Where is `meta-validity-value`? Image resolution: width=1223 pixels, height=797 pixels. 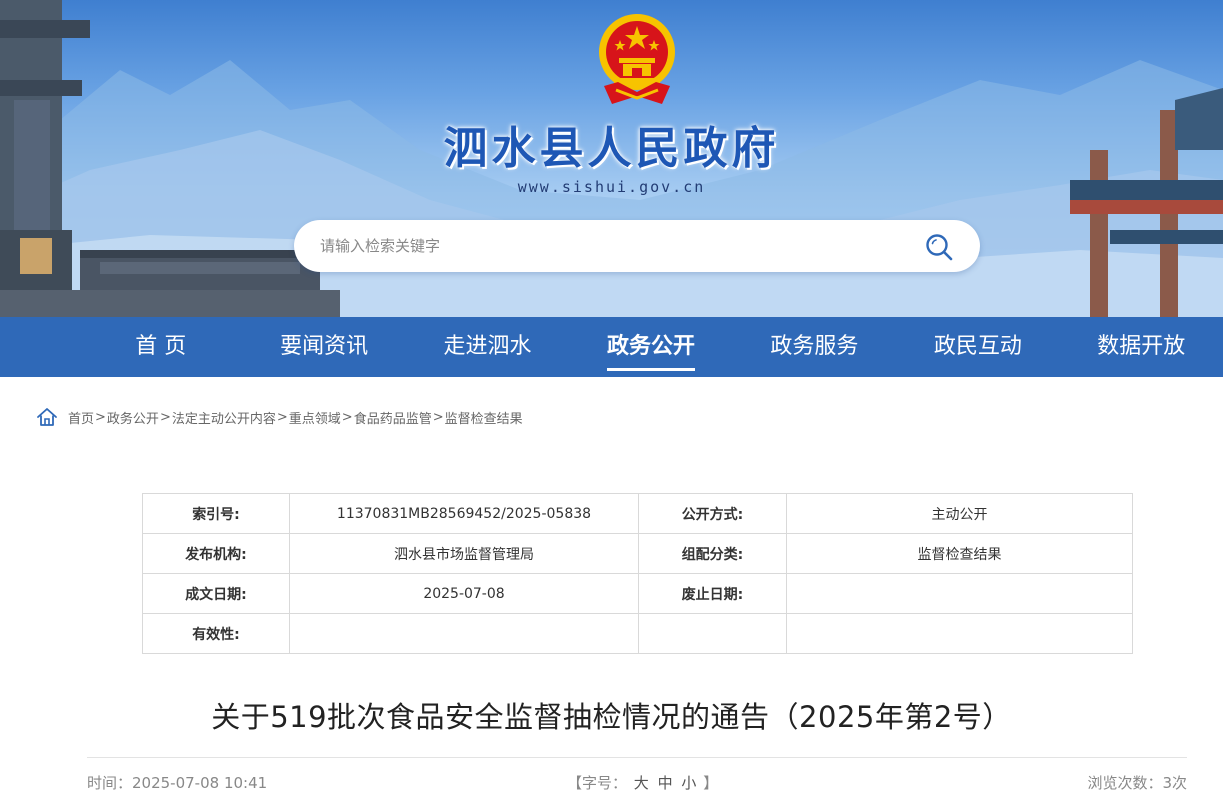
meta-validity-value is located at coordinates (464, 633).